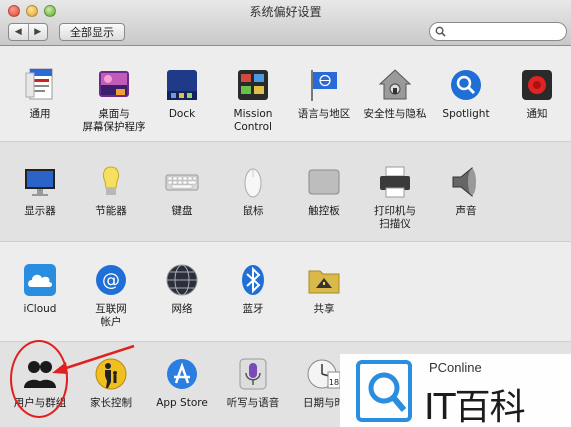  I want to click on pref-network: 网络, so click(182, 289).